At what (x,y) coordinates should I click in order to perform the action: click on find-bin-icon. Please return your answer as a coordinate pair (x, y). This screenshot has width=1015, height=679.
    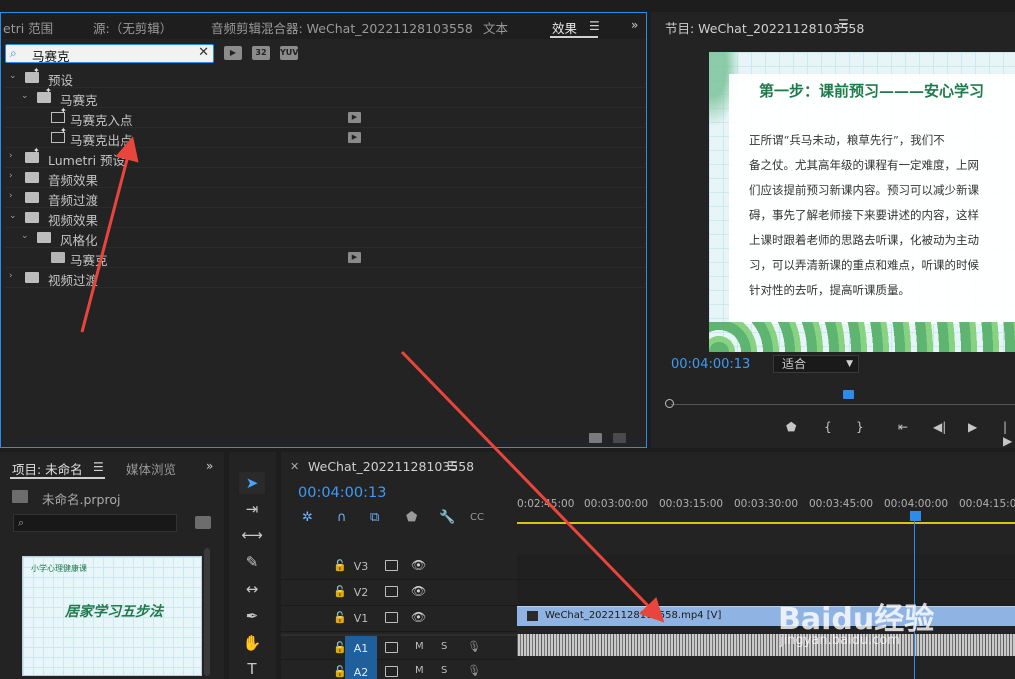
    Looking at the image, I should click on (203, 522).